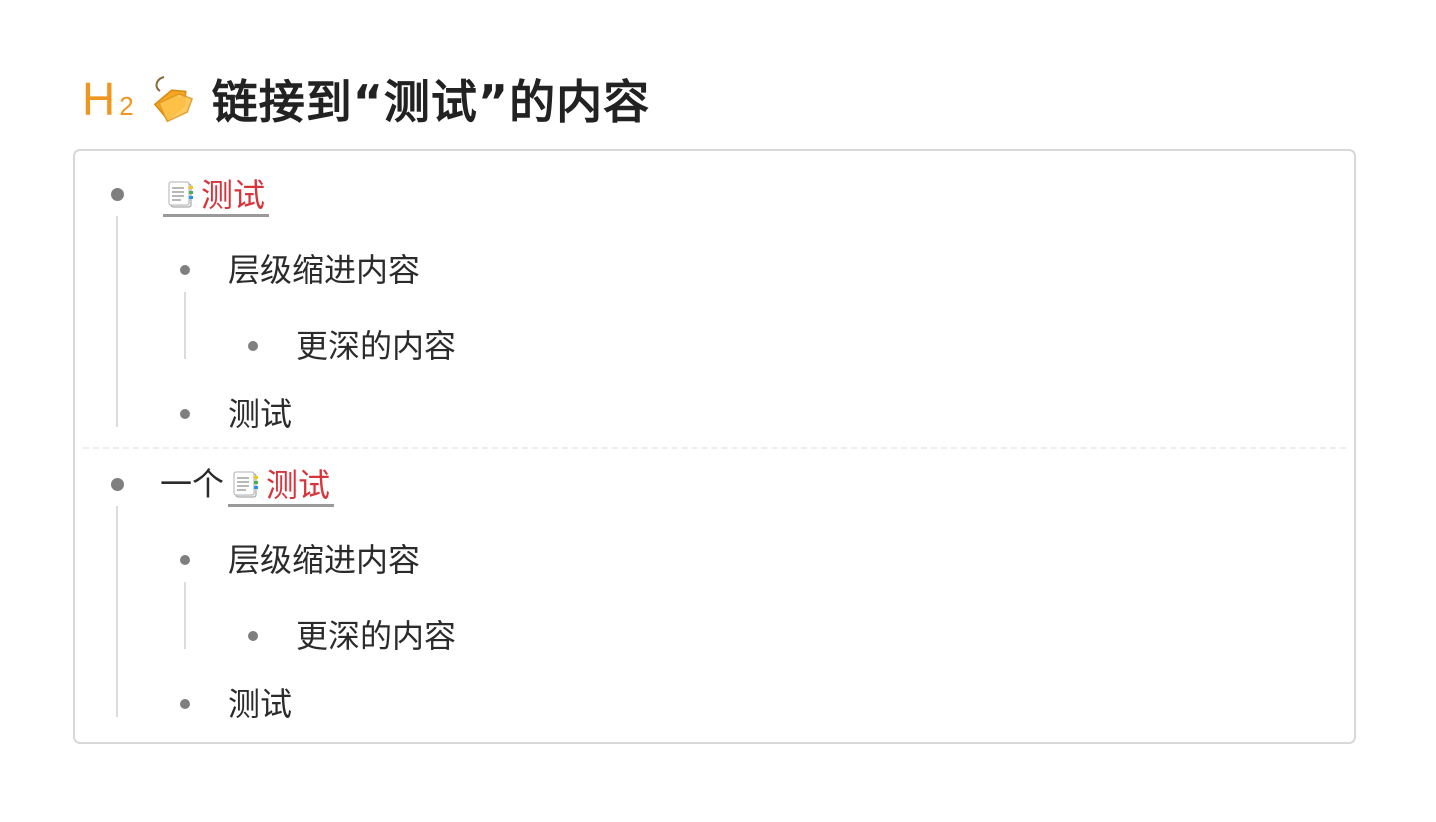 The width and height of the screenshot is (1436, 822). Describe the element at coordinates (99, 99) in the screenshot. I see `heading-level-letter: H` at that location.